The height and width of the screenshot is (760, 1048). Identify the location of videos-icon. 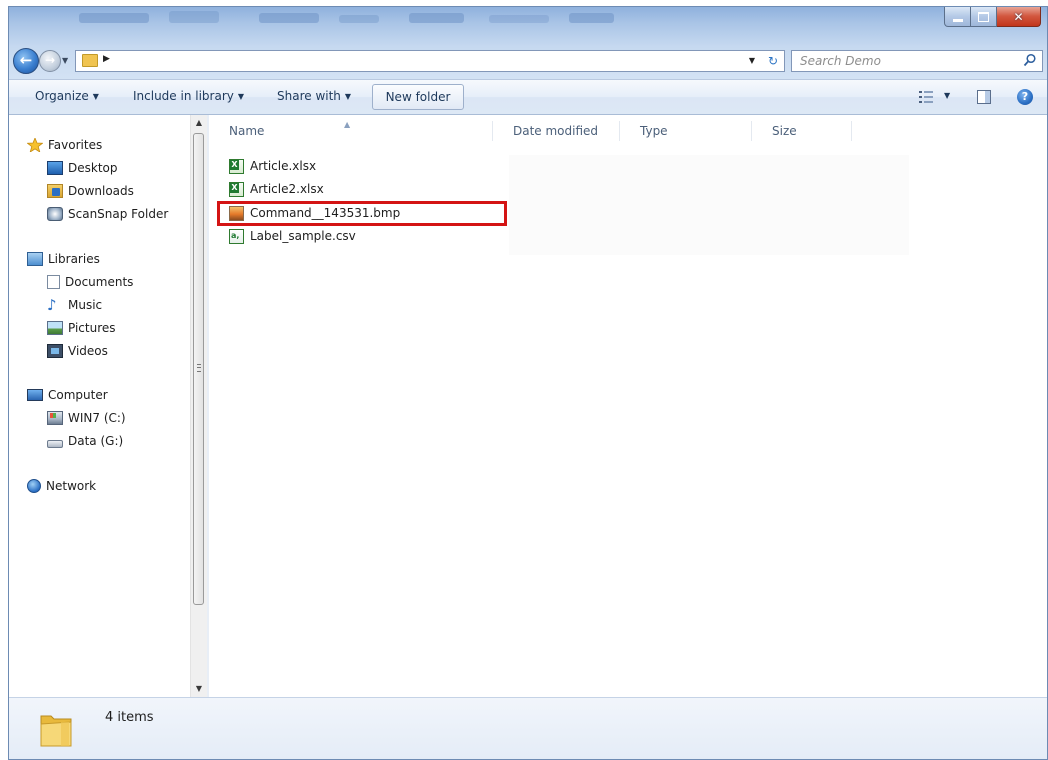
(55, 351).